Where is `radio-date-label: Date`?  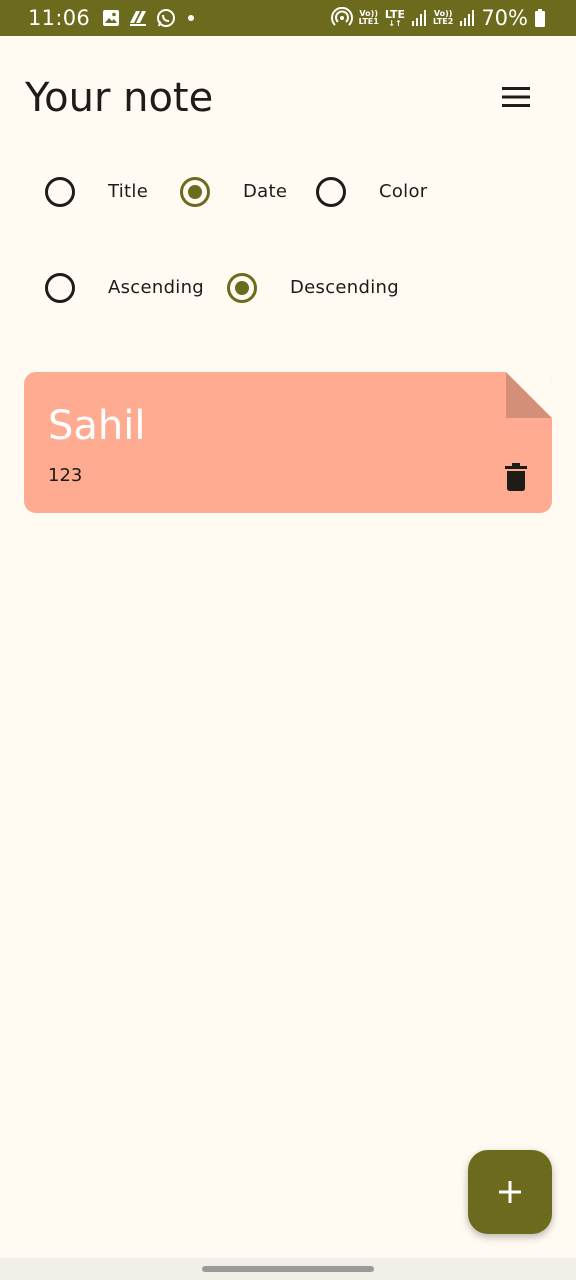 radio-date-label: Date is located at coordinates (265, 191).